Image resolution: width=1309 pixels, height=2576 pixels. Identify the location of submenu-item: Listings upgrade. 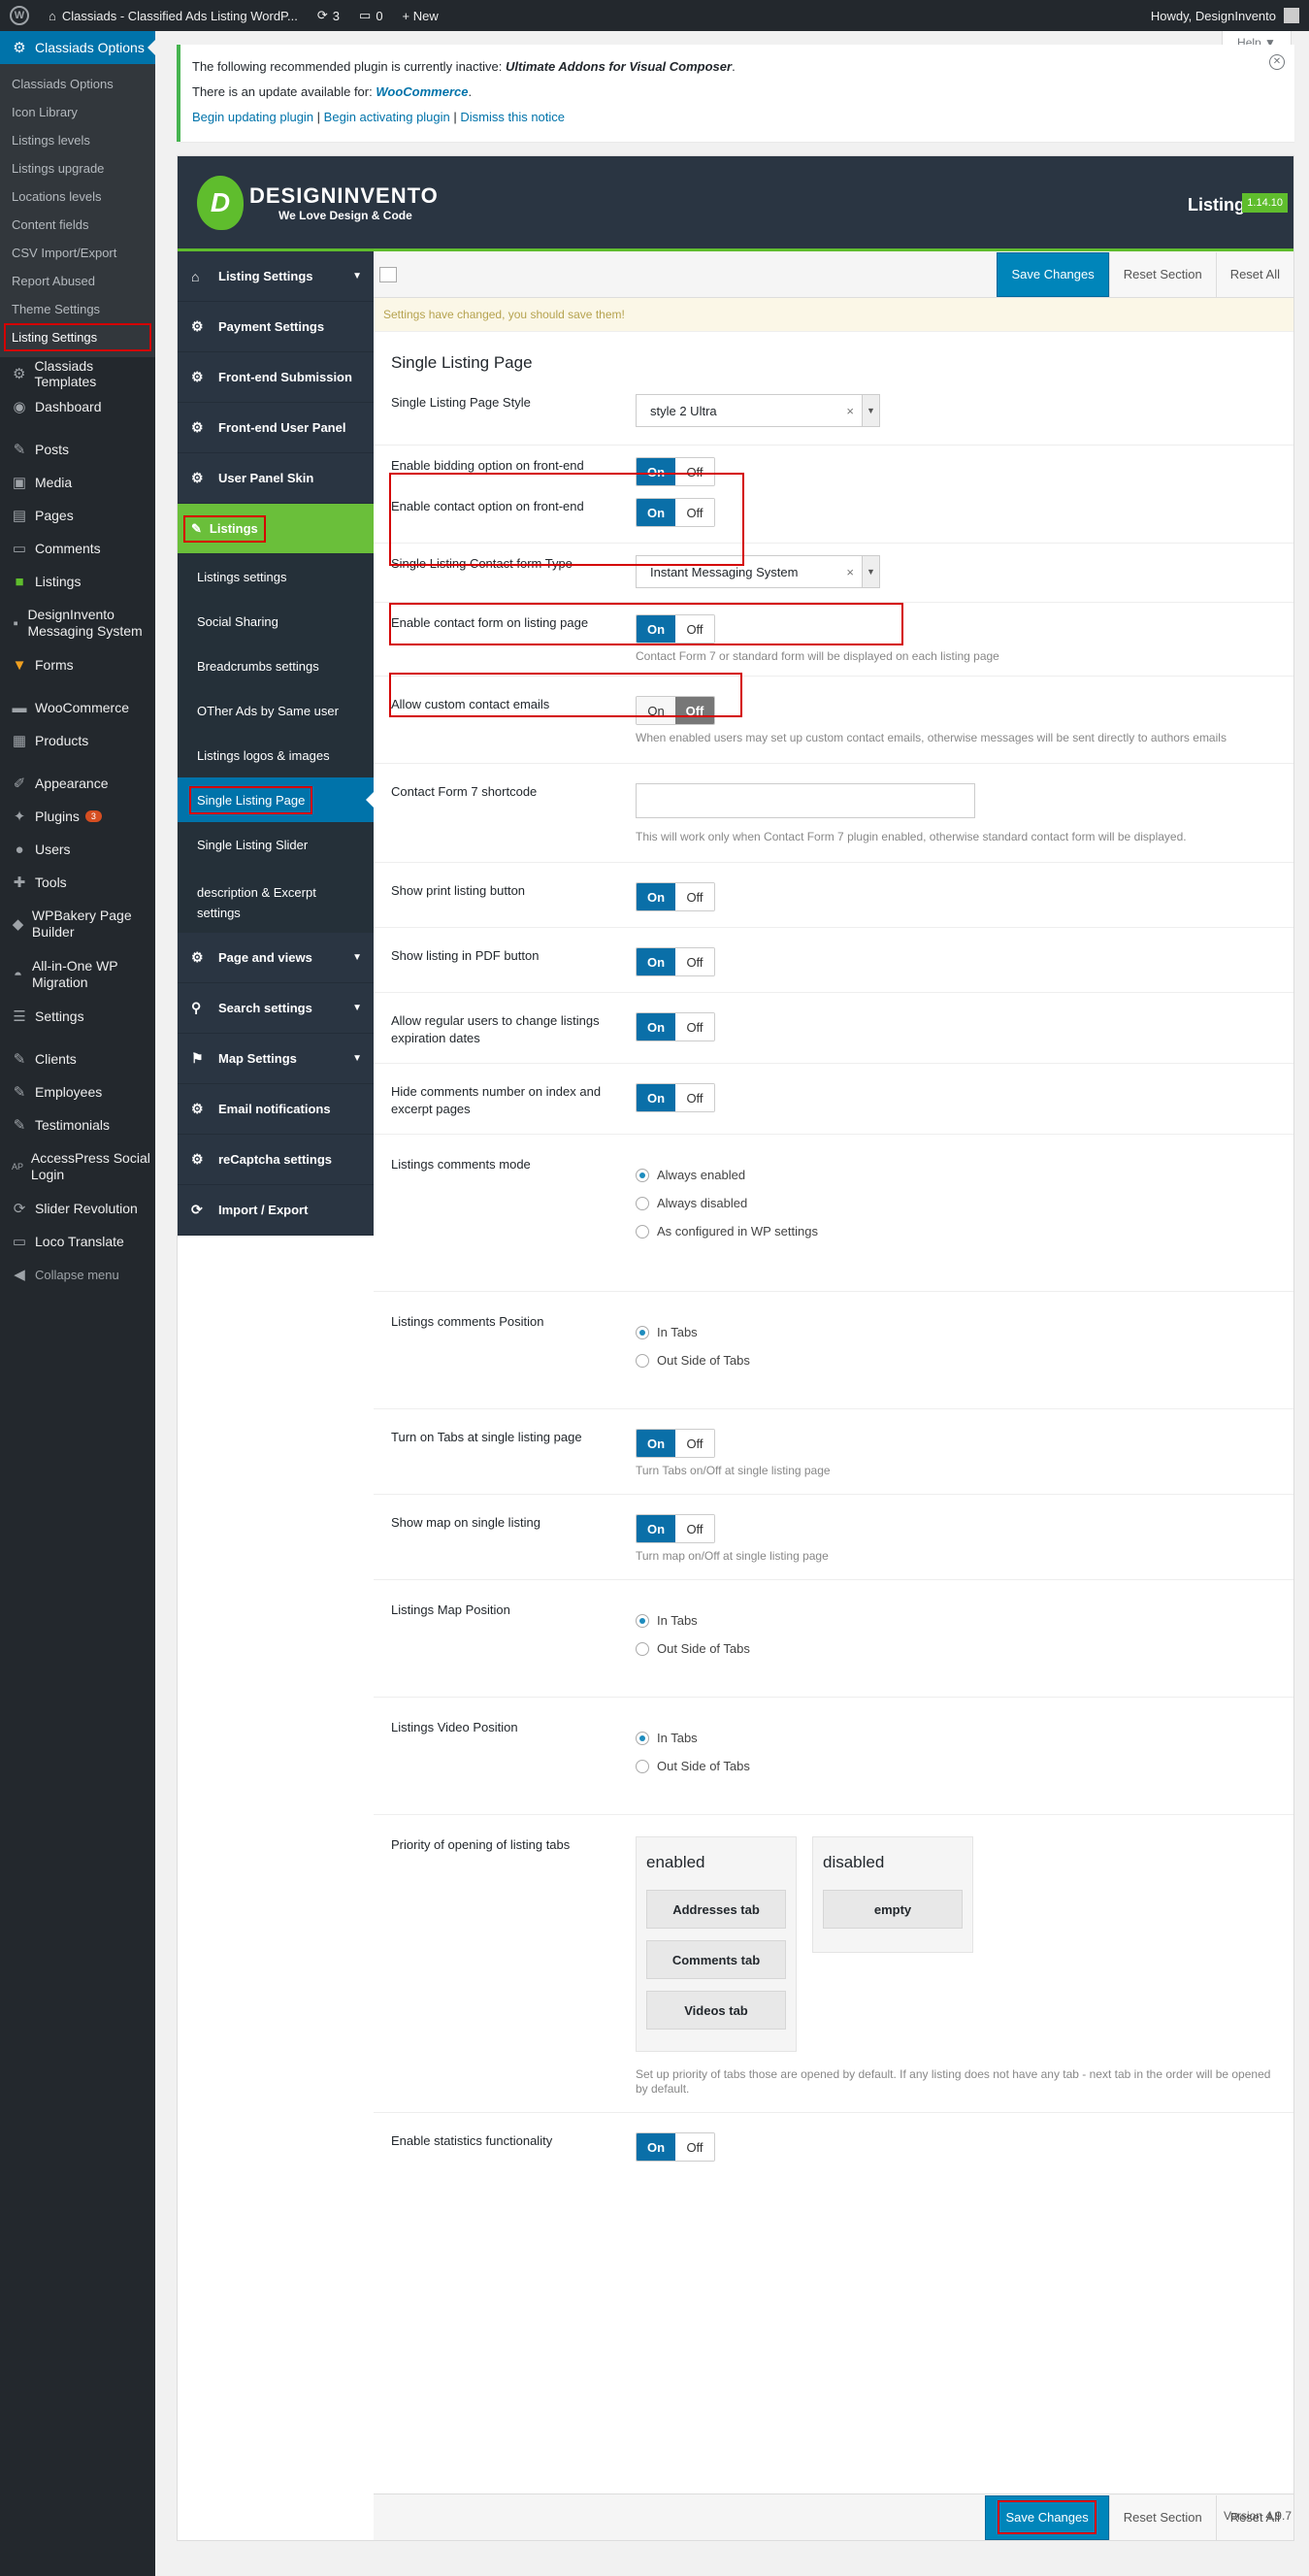
(77, 168).